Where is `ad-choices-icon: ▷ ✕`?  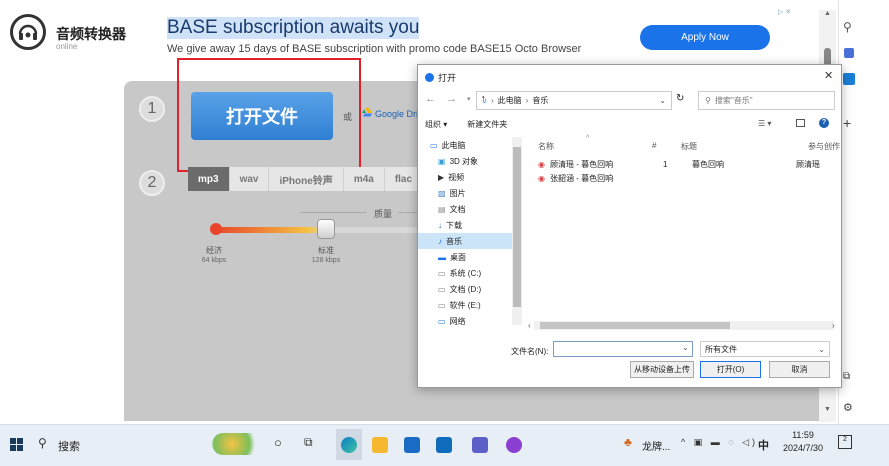
ad-choices-icon: ▷ ✕ is located at coordinates (784, 12).